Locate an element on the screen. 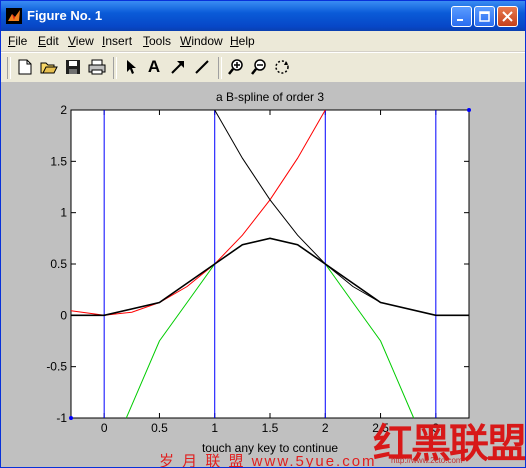 Image resolution: width=526 pixels, height=468 pixels. new-file-icon is located at coordinates (25, 67).